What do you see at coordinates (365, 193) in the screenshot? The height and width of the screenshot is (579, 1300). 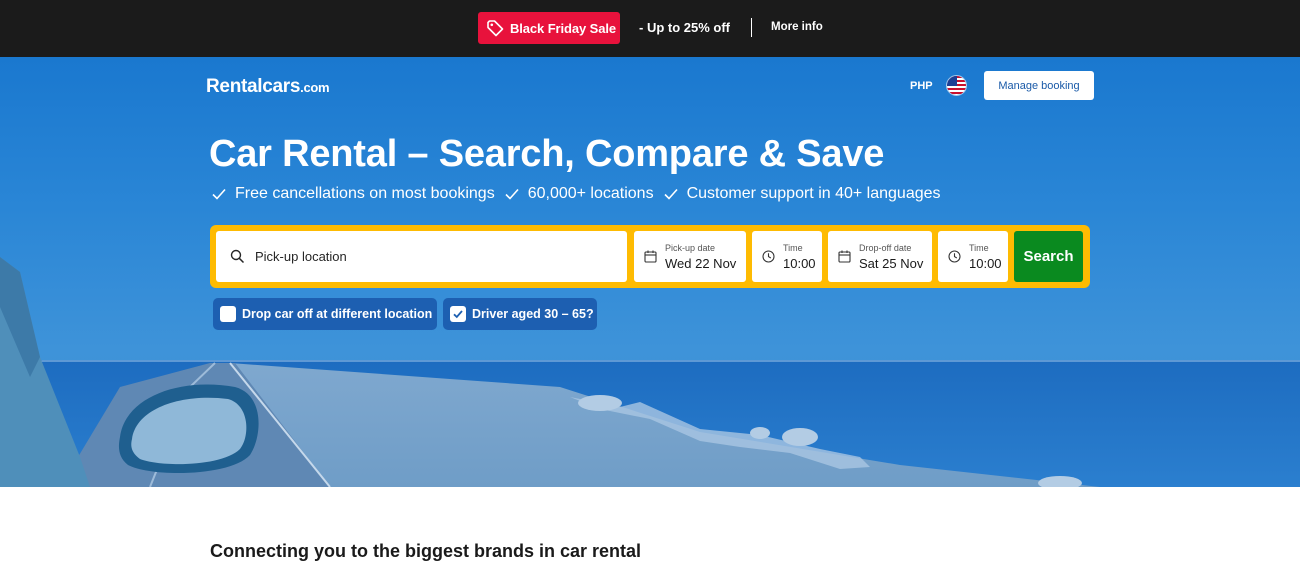 I see `usp-label: Free cancellations on most bookings` at bounding box center [365, 193].